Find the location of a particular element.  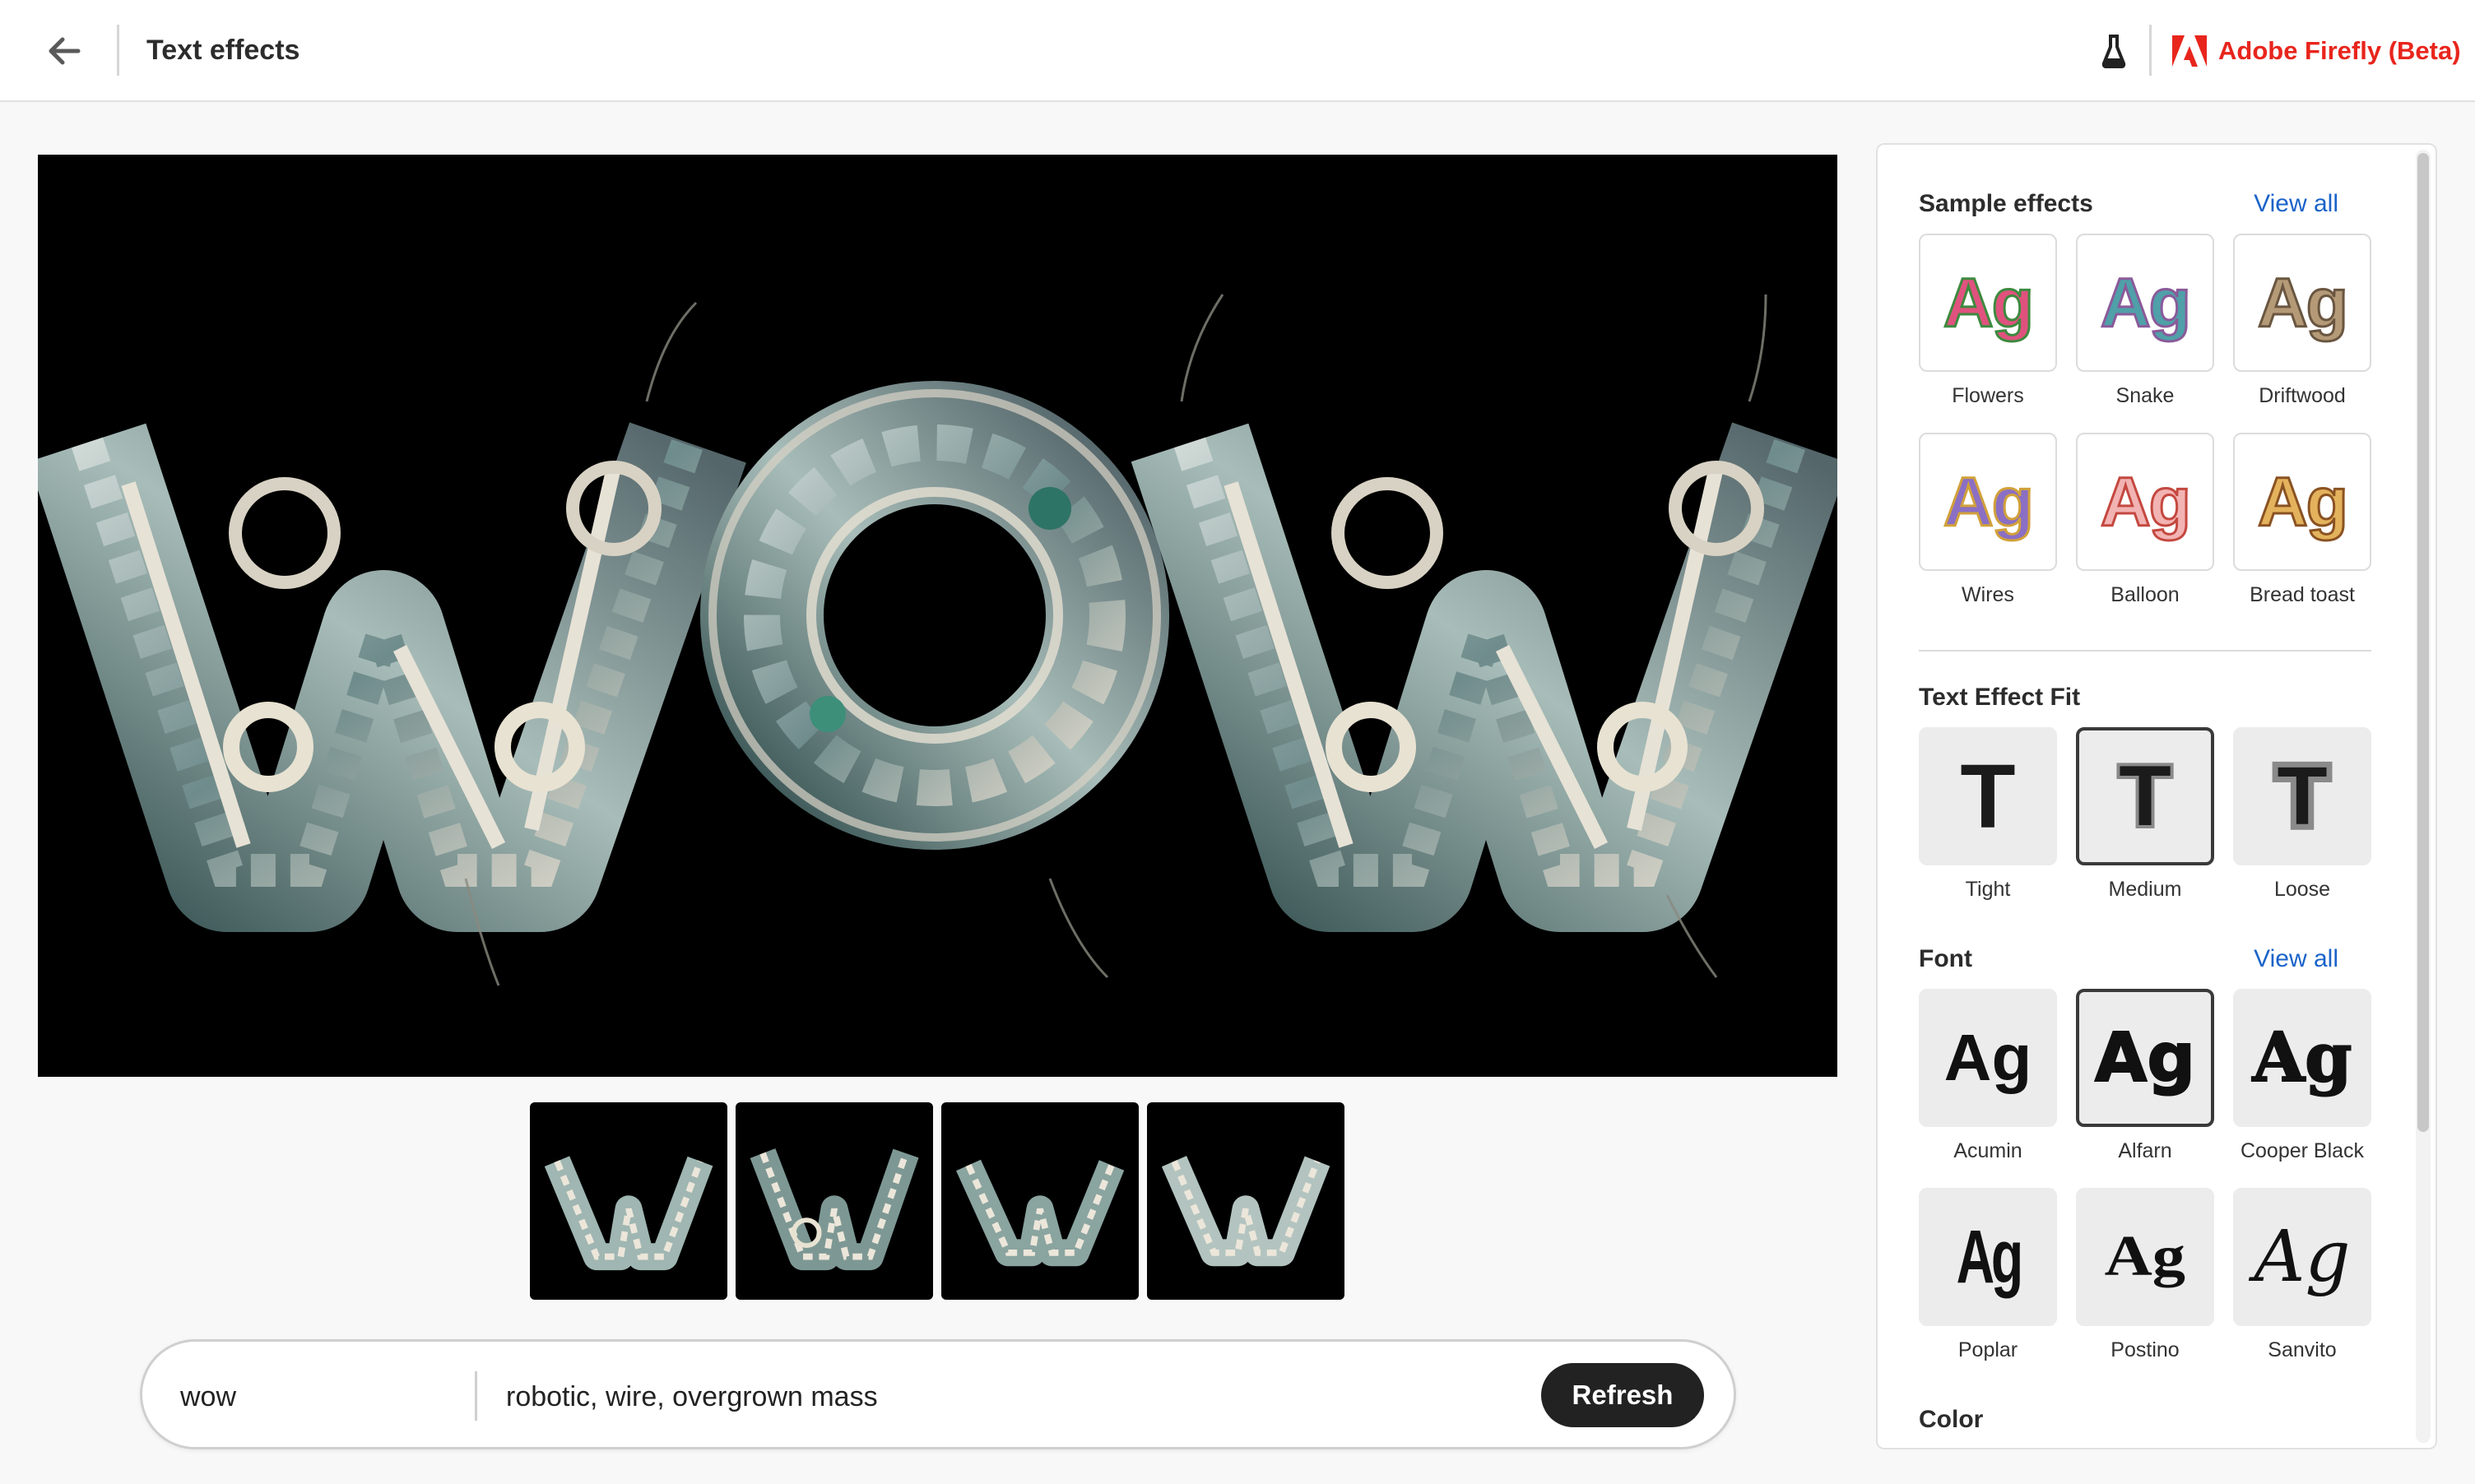

font-sanvito: Ag Sanvito is located at coordinates (2302, 1276).